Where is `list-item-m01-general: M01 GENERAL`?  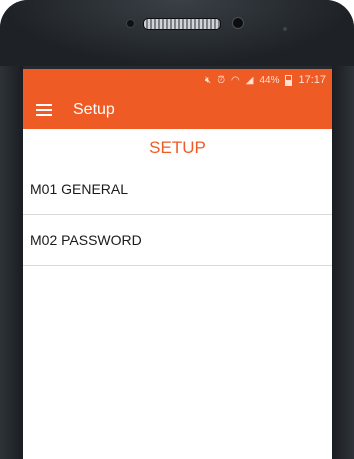 list-item-m01-general: M01 GENERAL is located at coordinates (177, 189).